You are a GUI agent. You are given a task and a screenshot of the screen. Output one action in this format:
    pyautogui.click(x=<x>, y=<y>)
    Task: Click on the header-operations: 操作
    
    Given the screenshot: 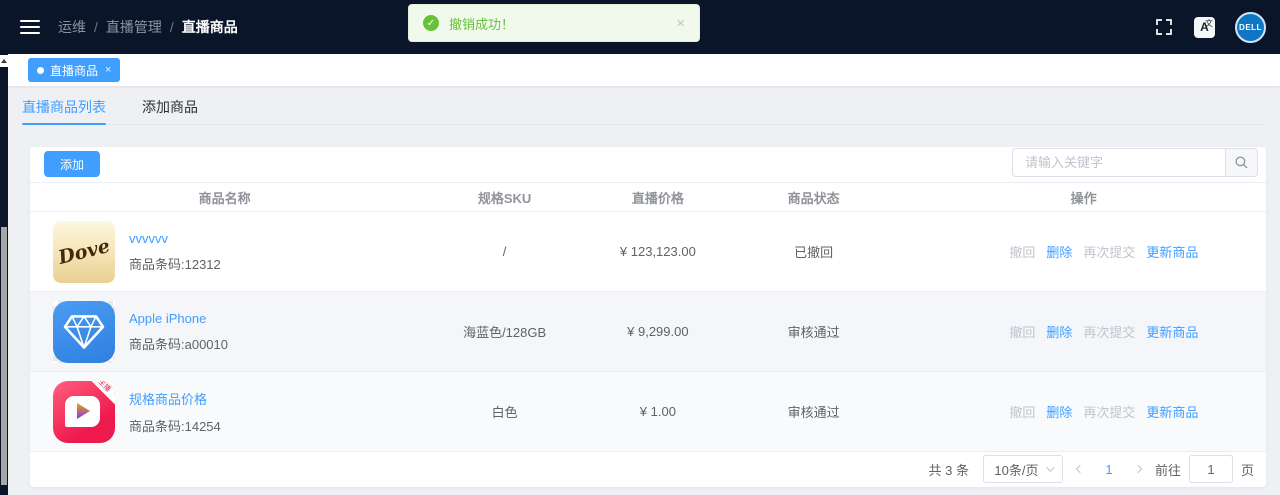 What is the action you would take?
    pyautogui.click(x=1083, y=198)
    